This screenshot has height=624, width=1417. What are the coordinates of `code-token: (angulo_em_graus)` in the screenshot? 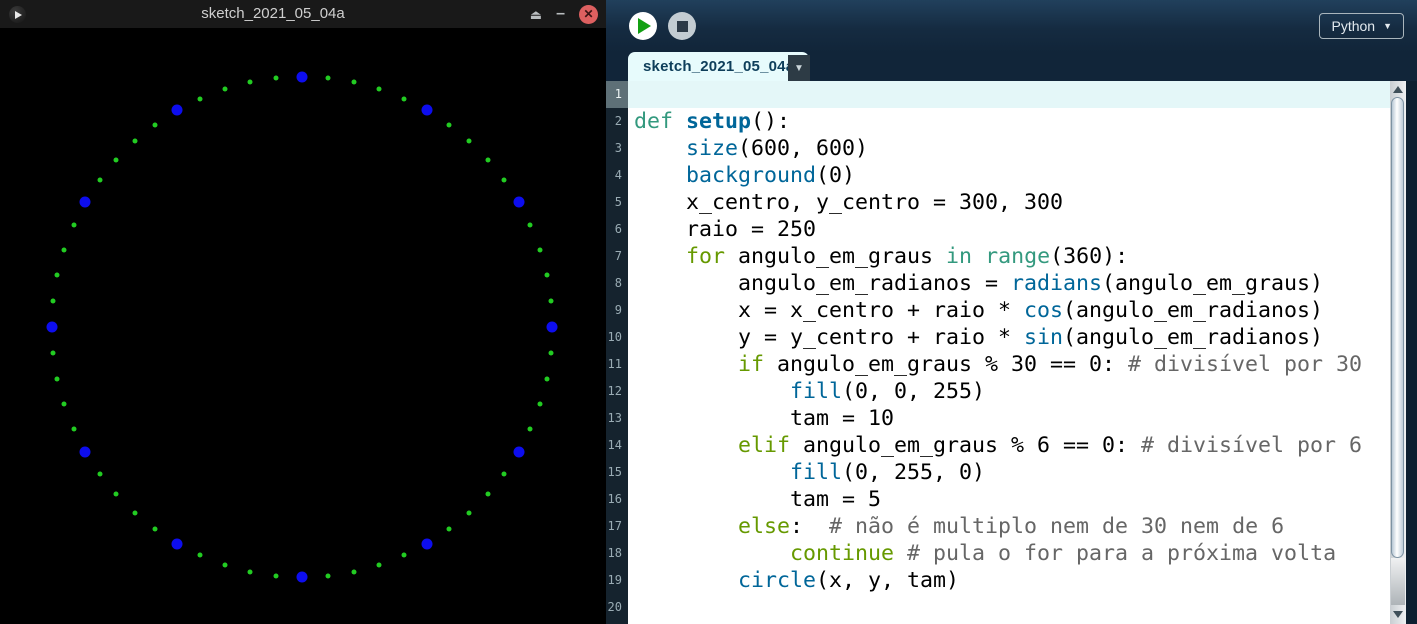 It's located at (1213, 283).